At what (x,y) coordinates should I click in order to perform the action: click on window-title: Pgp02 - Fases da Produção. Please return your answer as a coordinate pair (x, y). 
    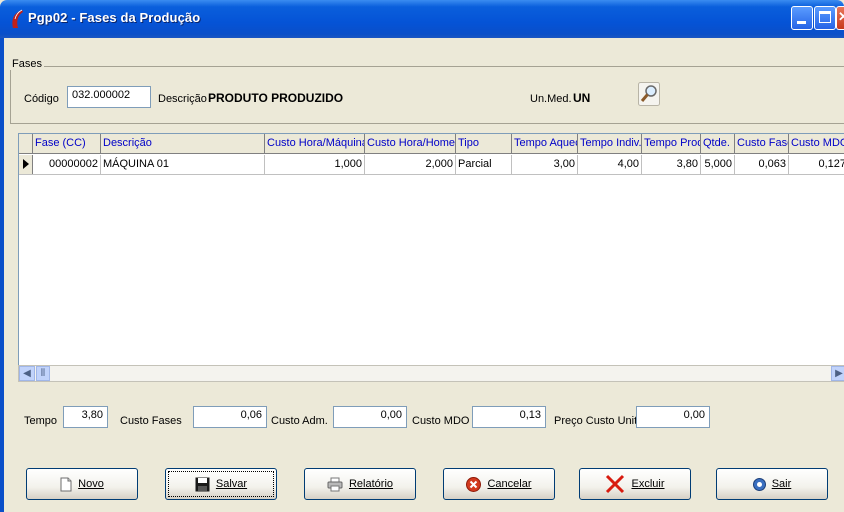
    Looking at the image, I should click on (114, 17).